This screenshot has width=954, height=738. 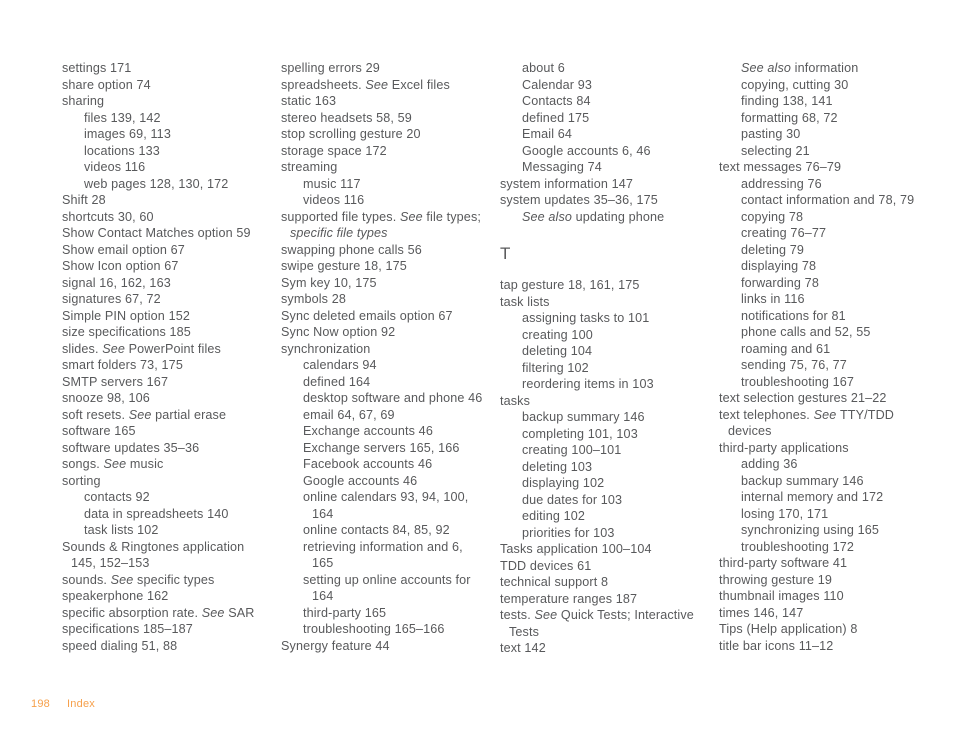 What do you see at coordinates (820, 415) in the screenshot?
I see `index-entry: text telephones. See TTY/TDD` at bounding box center [820, 415].